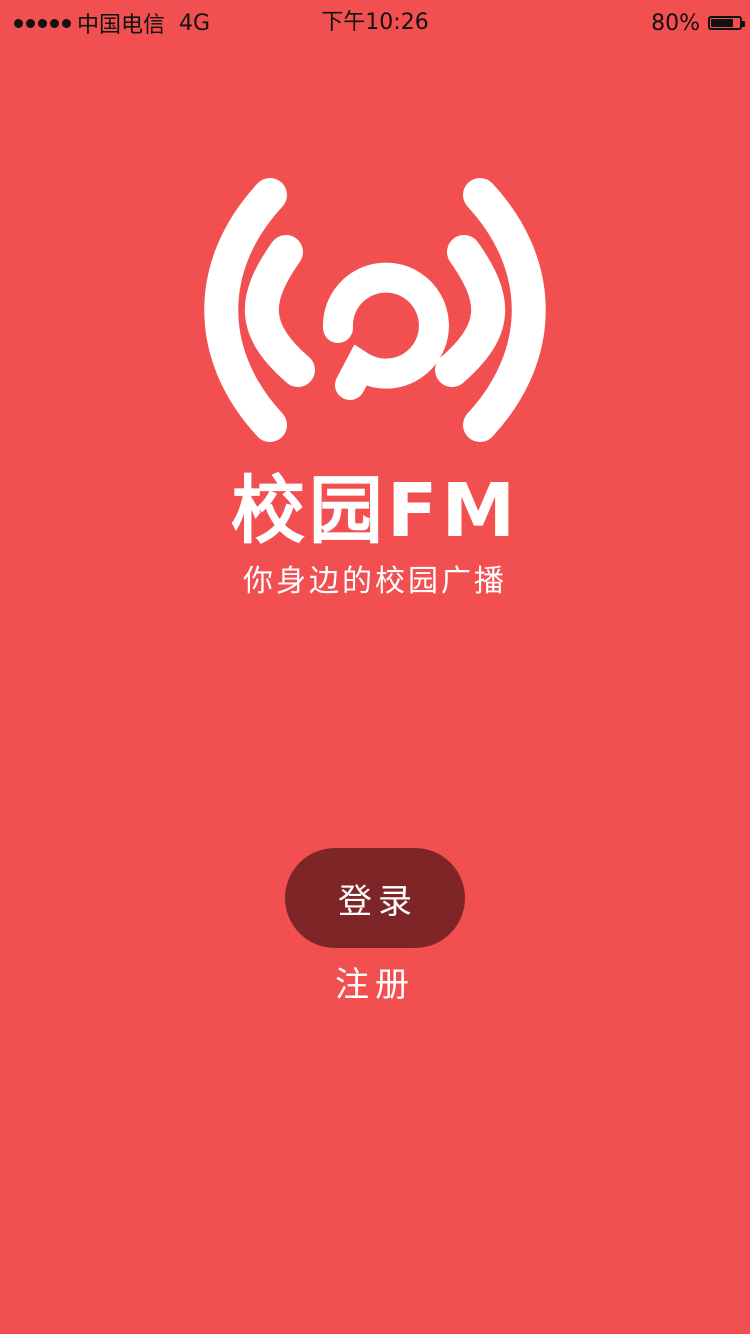 Image resolution: width=750 pixels, height=1334 pixels. Describe the element at coordinates (470, 311) in the screenshot. I see `inner-right-wave` at that location.